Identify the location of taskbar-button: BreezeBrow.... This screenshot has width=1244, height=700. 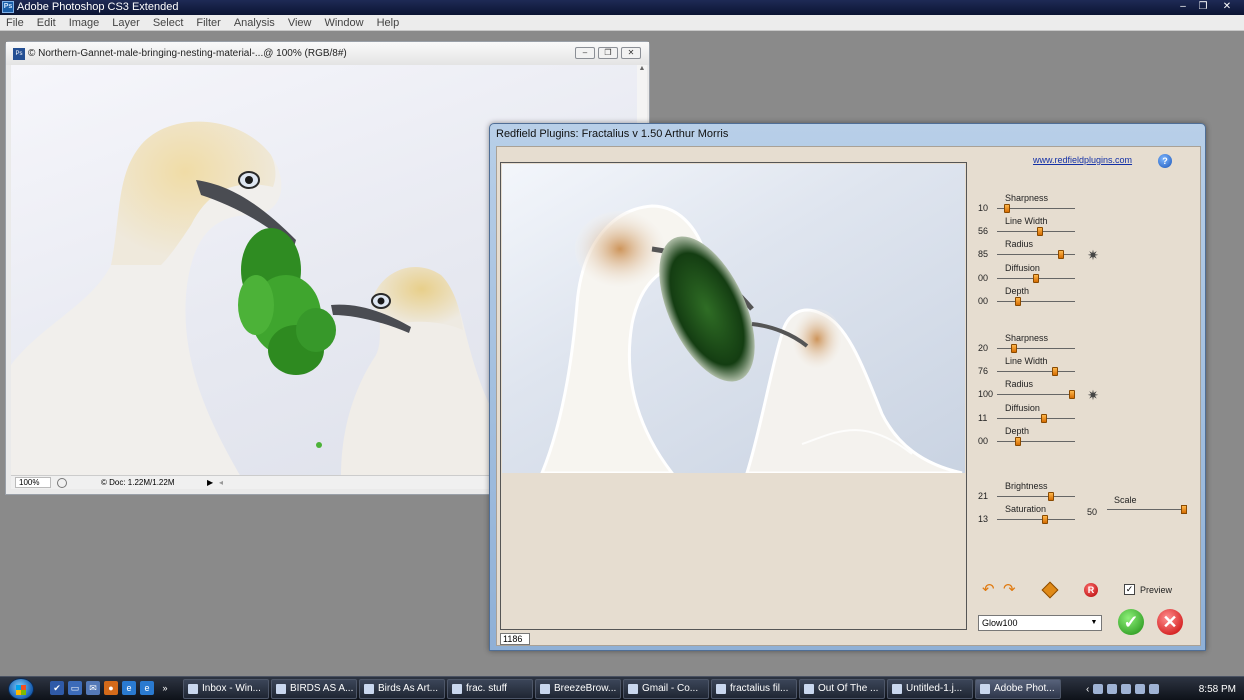
(578, 689).